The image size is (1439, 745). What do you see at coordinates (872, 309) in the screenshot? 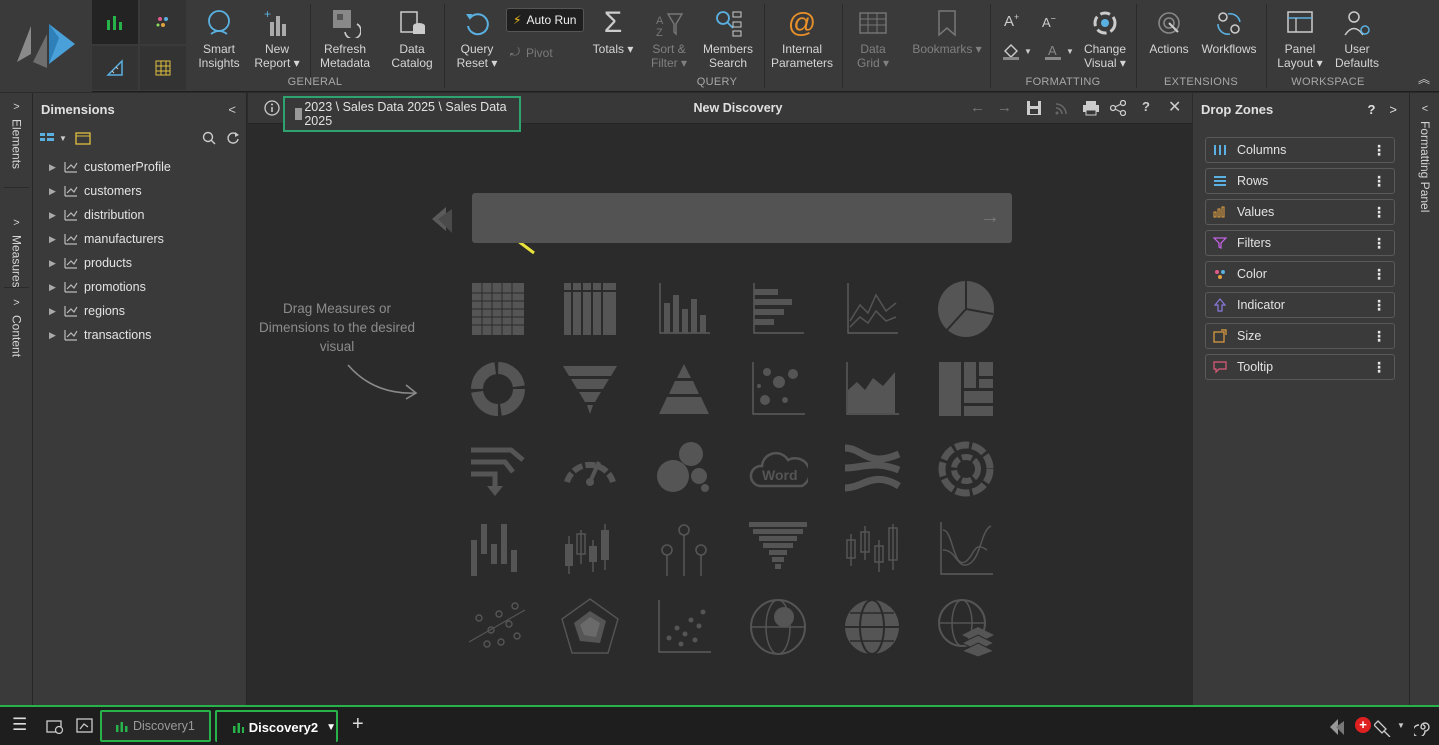
I see `visual-line-chart` at bounding box center [872, 309].